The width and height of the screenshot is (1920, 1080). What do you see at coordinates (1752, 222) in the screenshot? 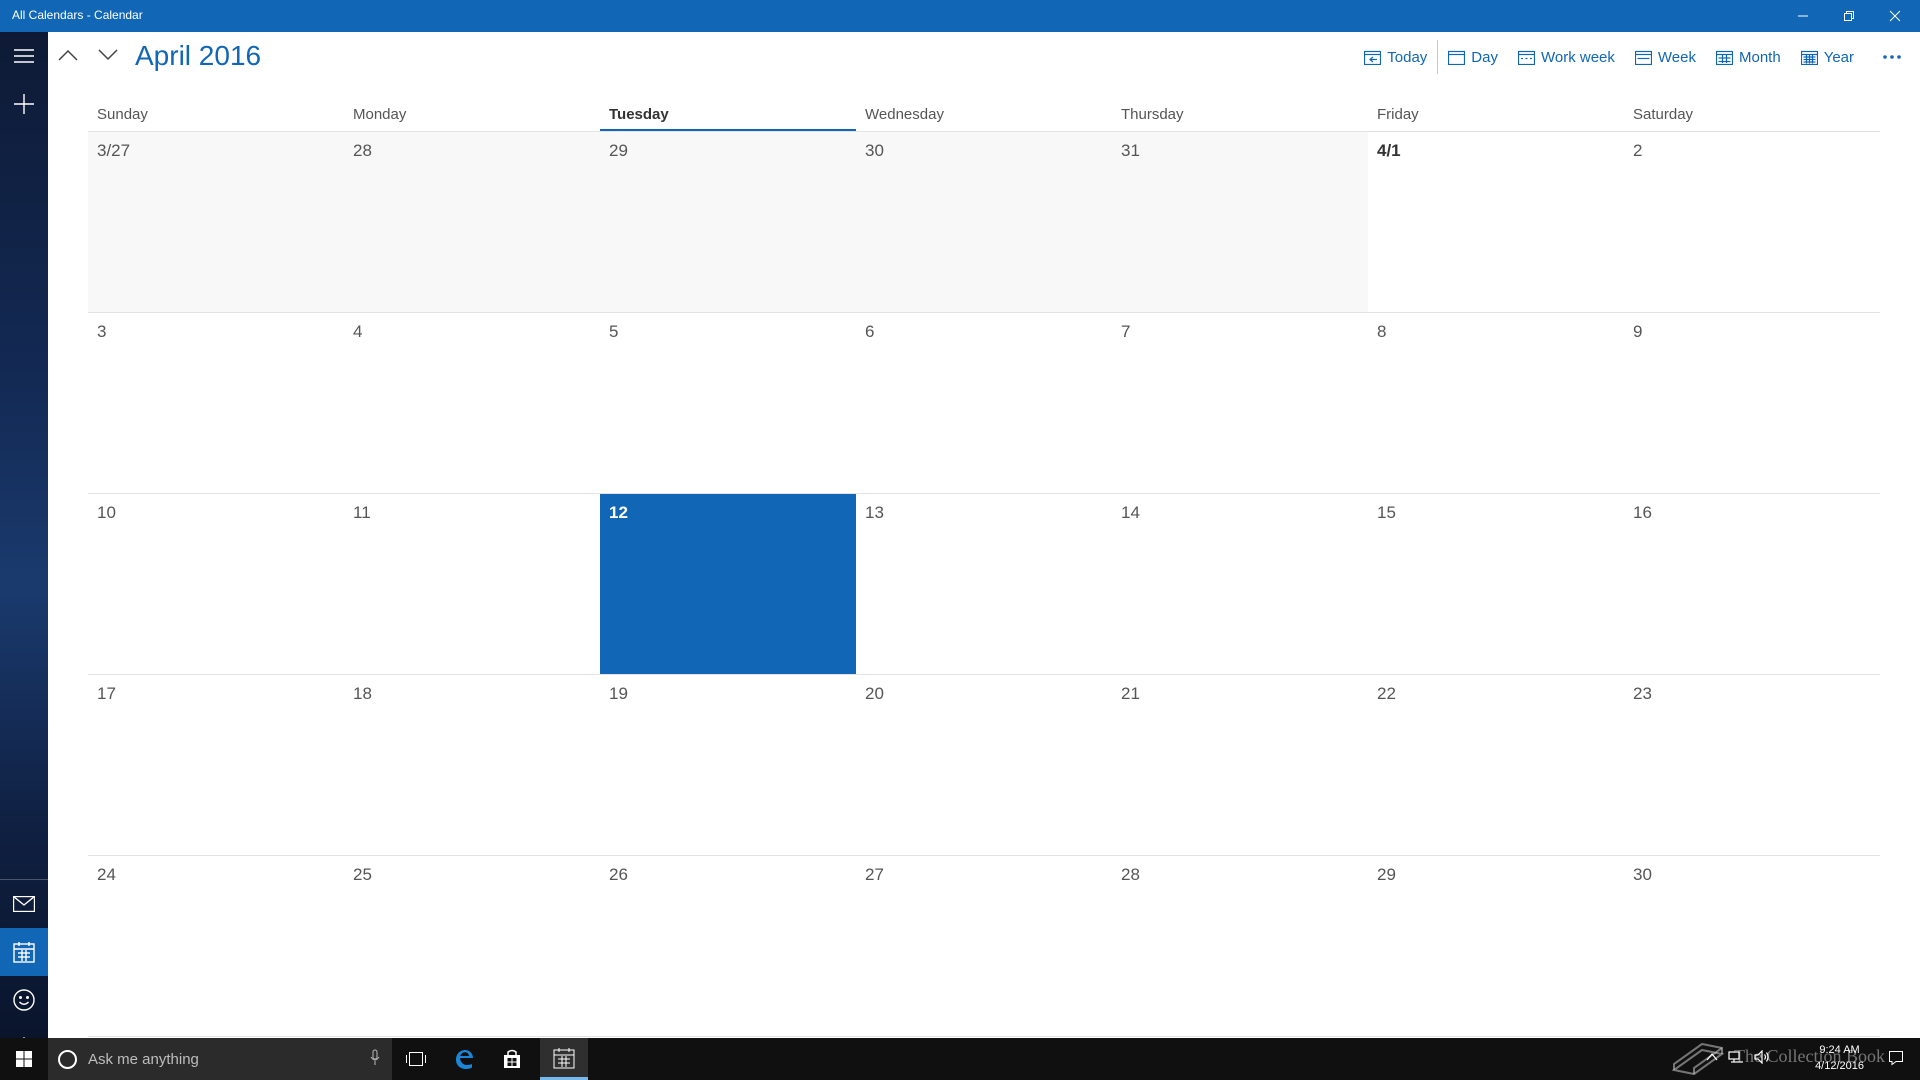
I see `day-cell: 2` at bounding box center [1752, 222].